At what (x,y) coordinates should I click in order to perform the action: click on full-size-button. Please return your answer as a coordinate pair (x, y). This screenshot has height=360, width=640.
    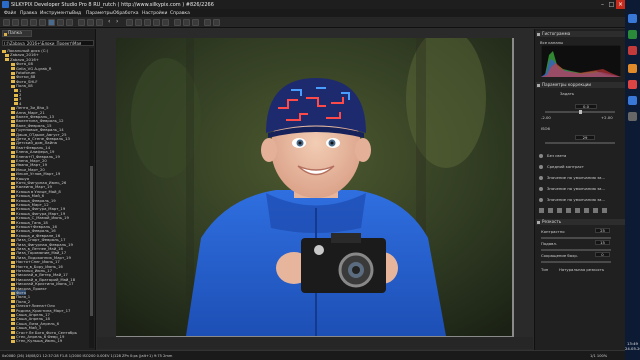
    Looking at the image, I should click on (99, 22).